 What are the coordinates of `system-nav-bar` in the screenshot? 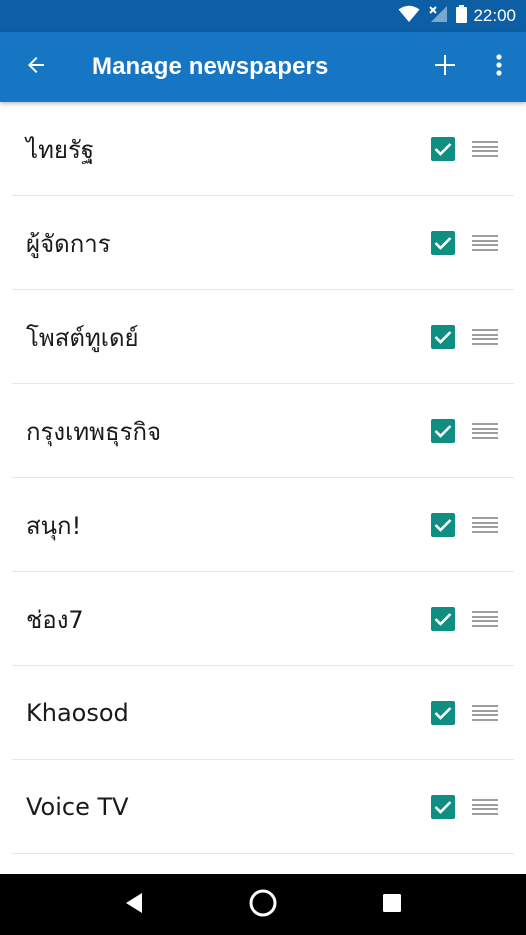 It's located at (263, 904).